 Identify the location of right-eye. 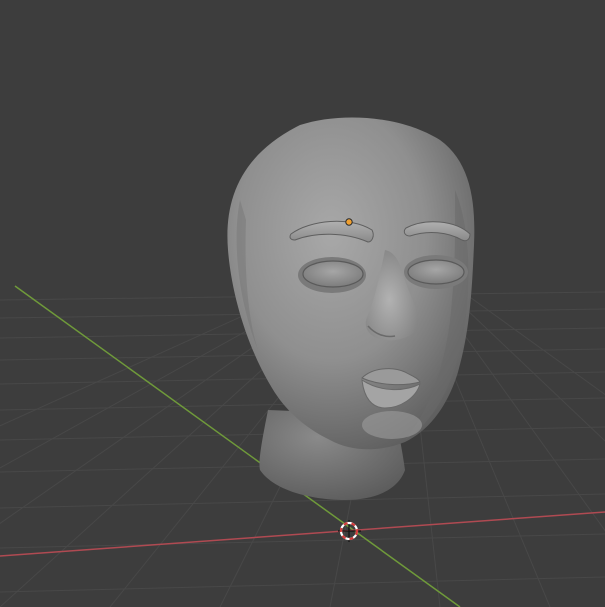
(436, 272).